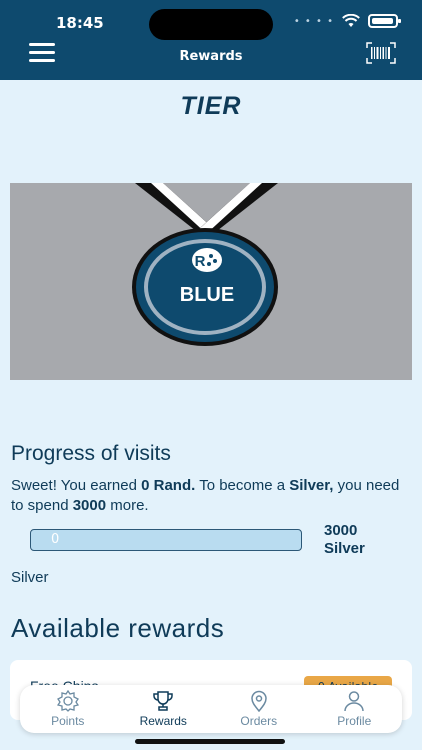 The width and height of the screenshot is (422, 750). What do you see at coordinates (80, 23) in the screenshot?
I see `status-time: 18:45` at bounding box center [80, 23].